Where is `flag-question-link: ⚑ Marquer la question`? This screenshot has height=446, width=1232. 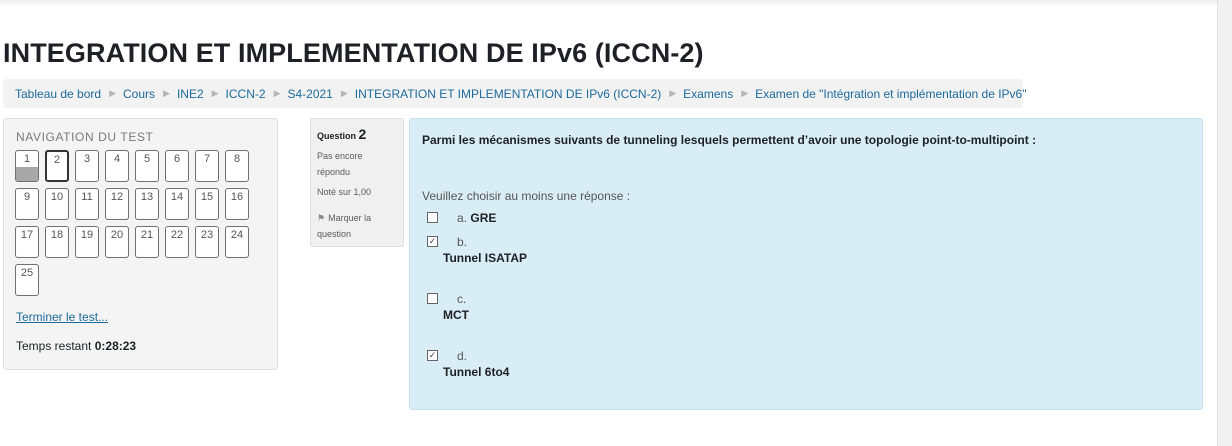 flag-question-link: ⚑ Marquer la question is located at coordinates (359, 226).